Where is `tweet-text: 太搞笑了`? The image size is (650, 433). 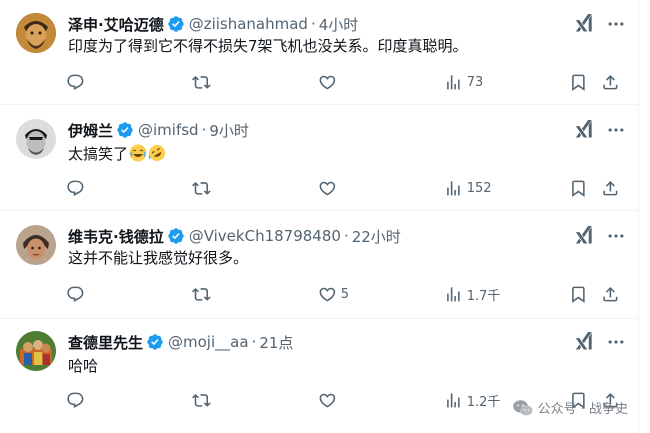 tweet-text: 太搞笑了 is located at coordinates (117, 154).